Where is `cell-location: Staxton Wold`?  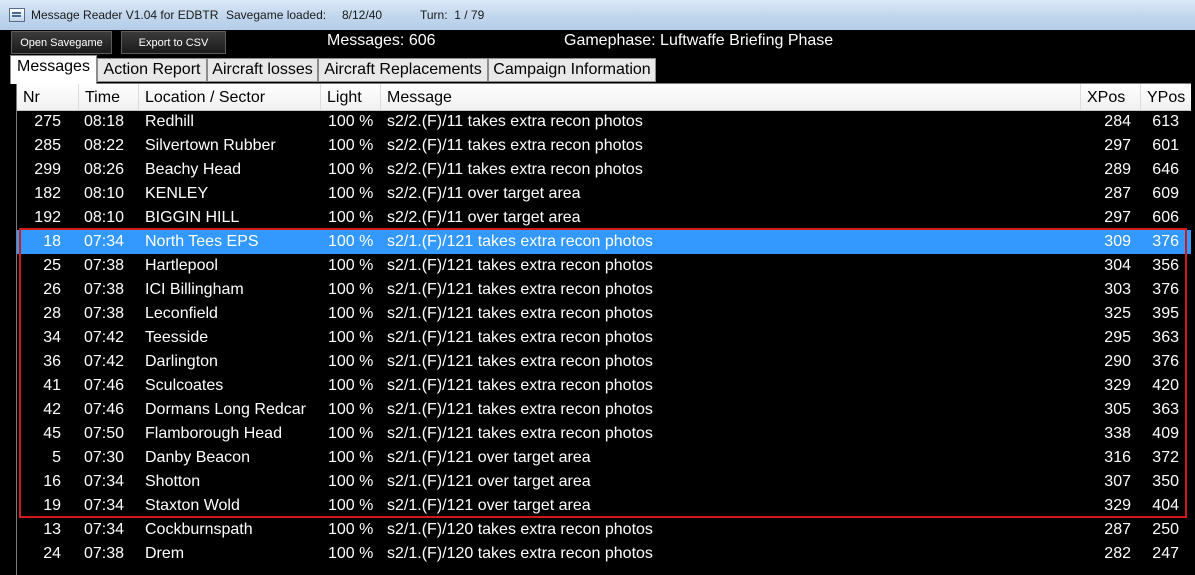
cell-location: Staxton Wold is located at coordinates (192, 505).